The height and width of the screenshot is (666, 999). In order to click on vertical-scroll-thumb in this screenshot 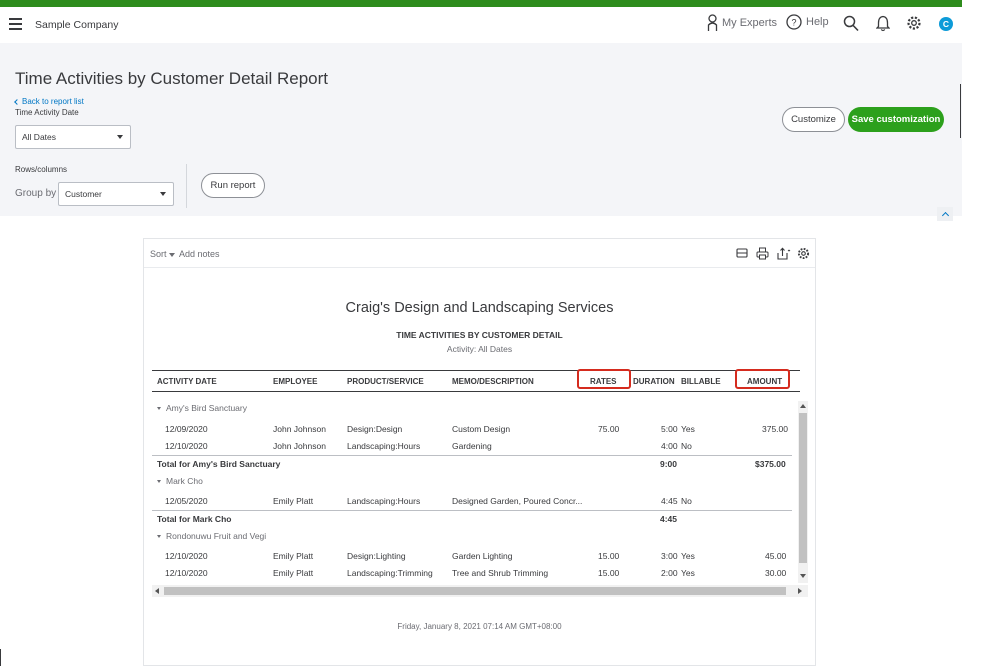, I will do `click(803, 488)`.